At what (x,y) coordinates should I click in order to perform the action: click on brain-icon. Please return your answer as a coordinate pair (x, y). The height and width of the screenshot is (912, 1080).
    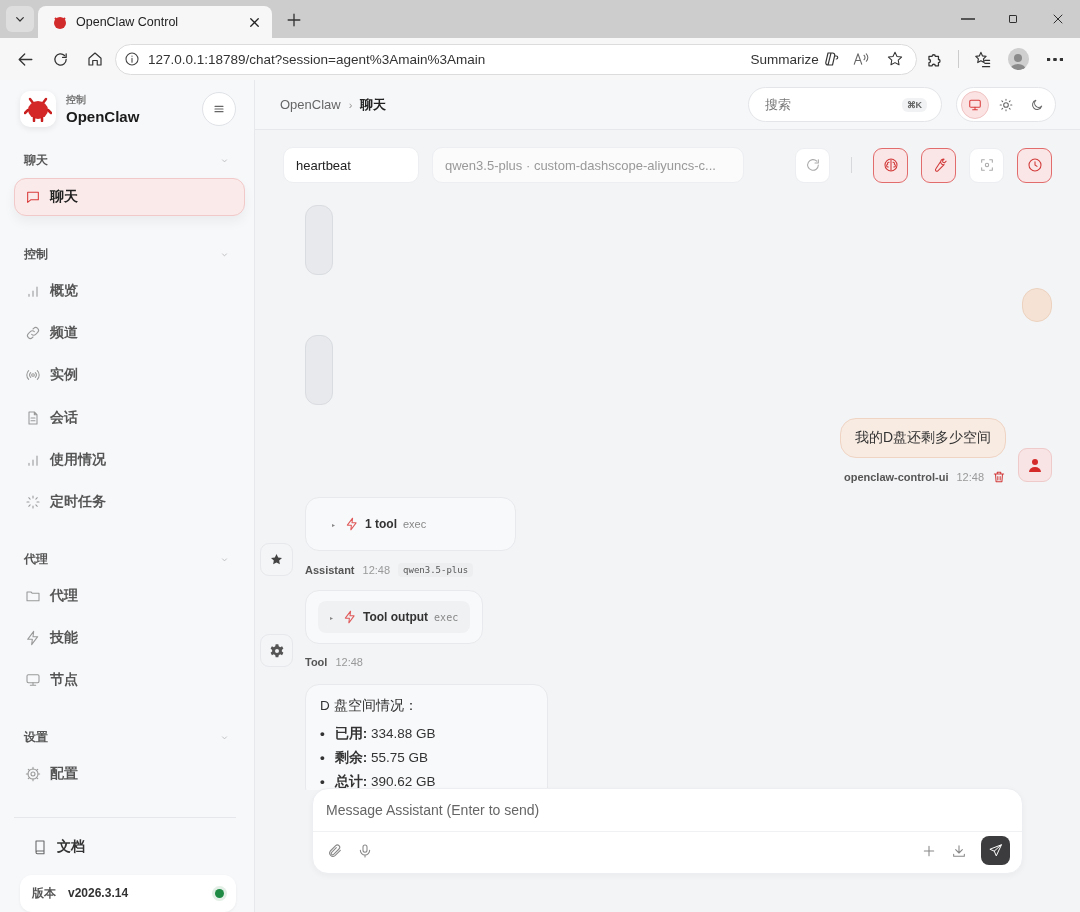
    Looking at the image, I should click on (890, 165).